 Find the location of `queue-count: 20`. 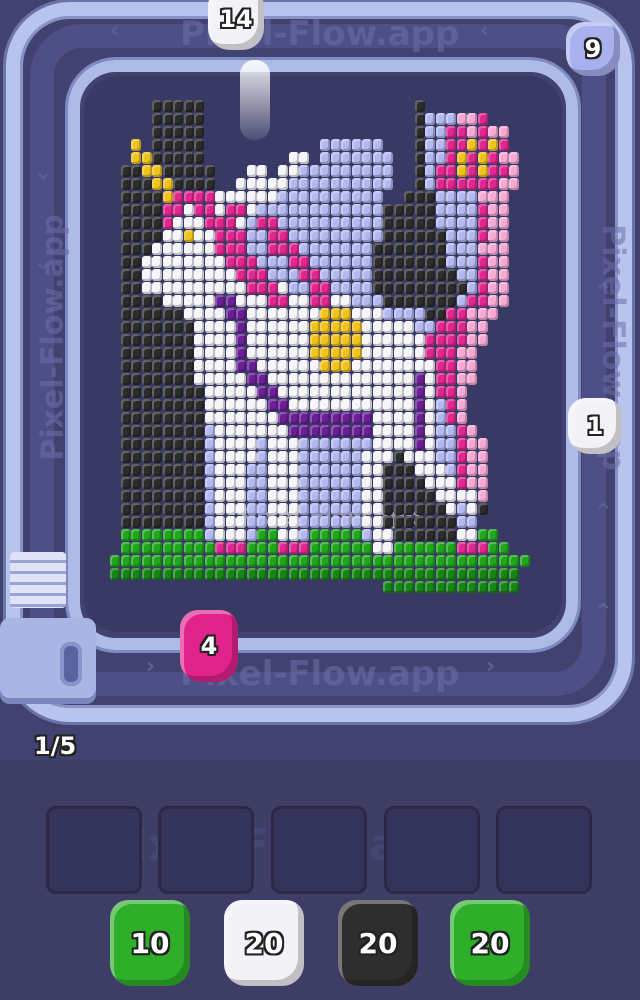

queue-count: 20 is located at coordinates (490, 943).